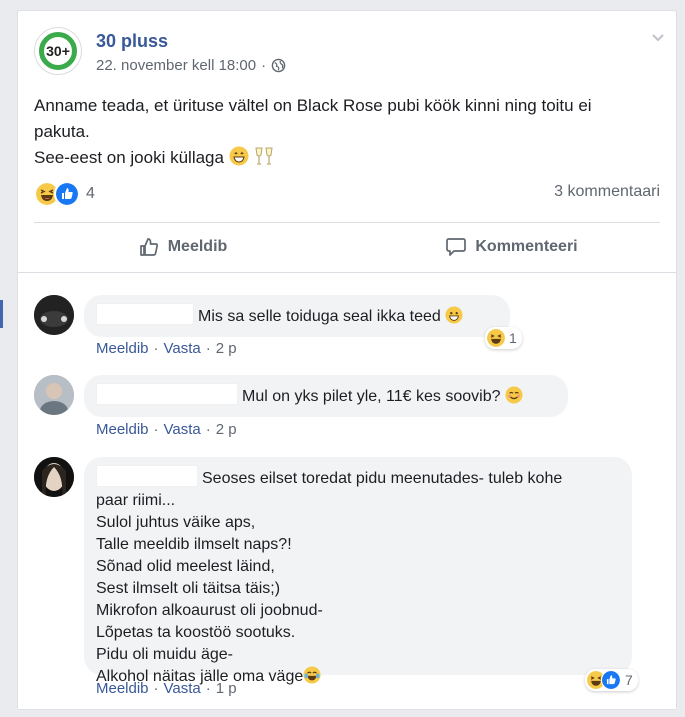 Image resolution: width=685 pixels, height=717 pixels. Describe the element at coordinates (349, 159) in the screenshot. I see `post-text-line: See-eest on jooki küllaga` at that location.